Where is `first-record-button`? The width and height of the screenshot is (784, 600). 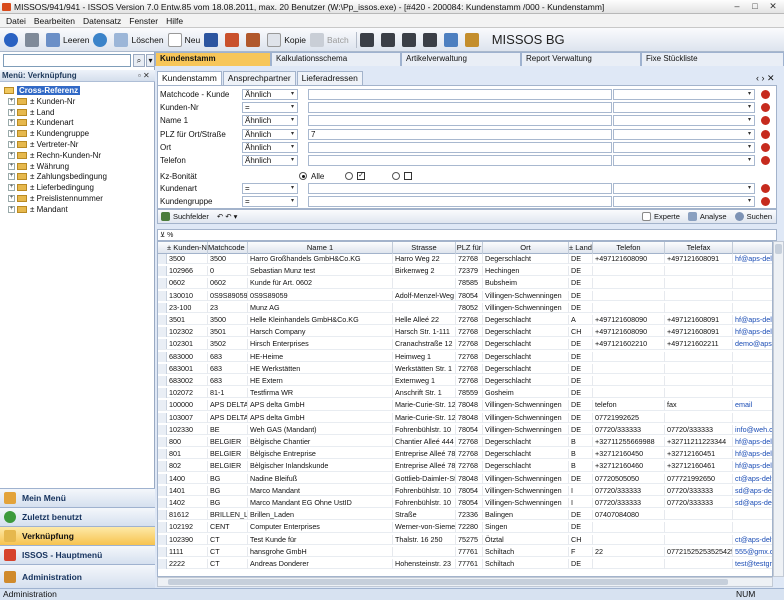
first-record-button is located at coordinates (368, 39).